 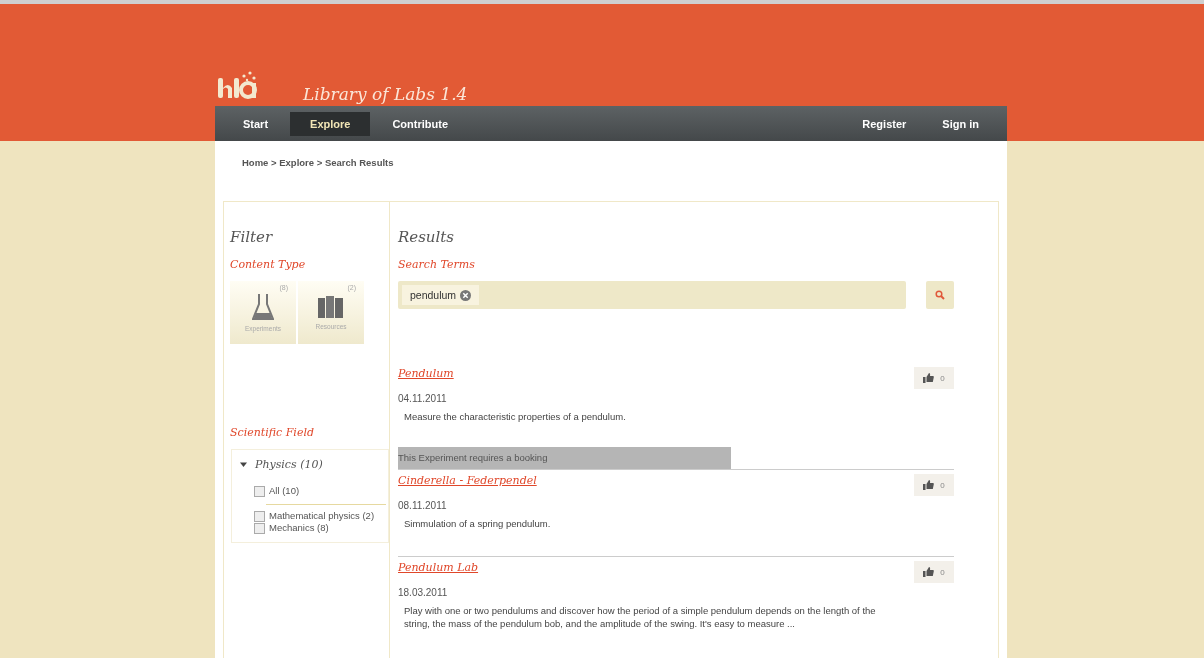 What do you see at coordinates (284, 491) in the screenshot?
I see `checkbox-label: All (10)` at bounding box center [284, 491].